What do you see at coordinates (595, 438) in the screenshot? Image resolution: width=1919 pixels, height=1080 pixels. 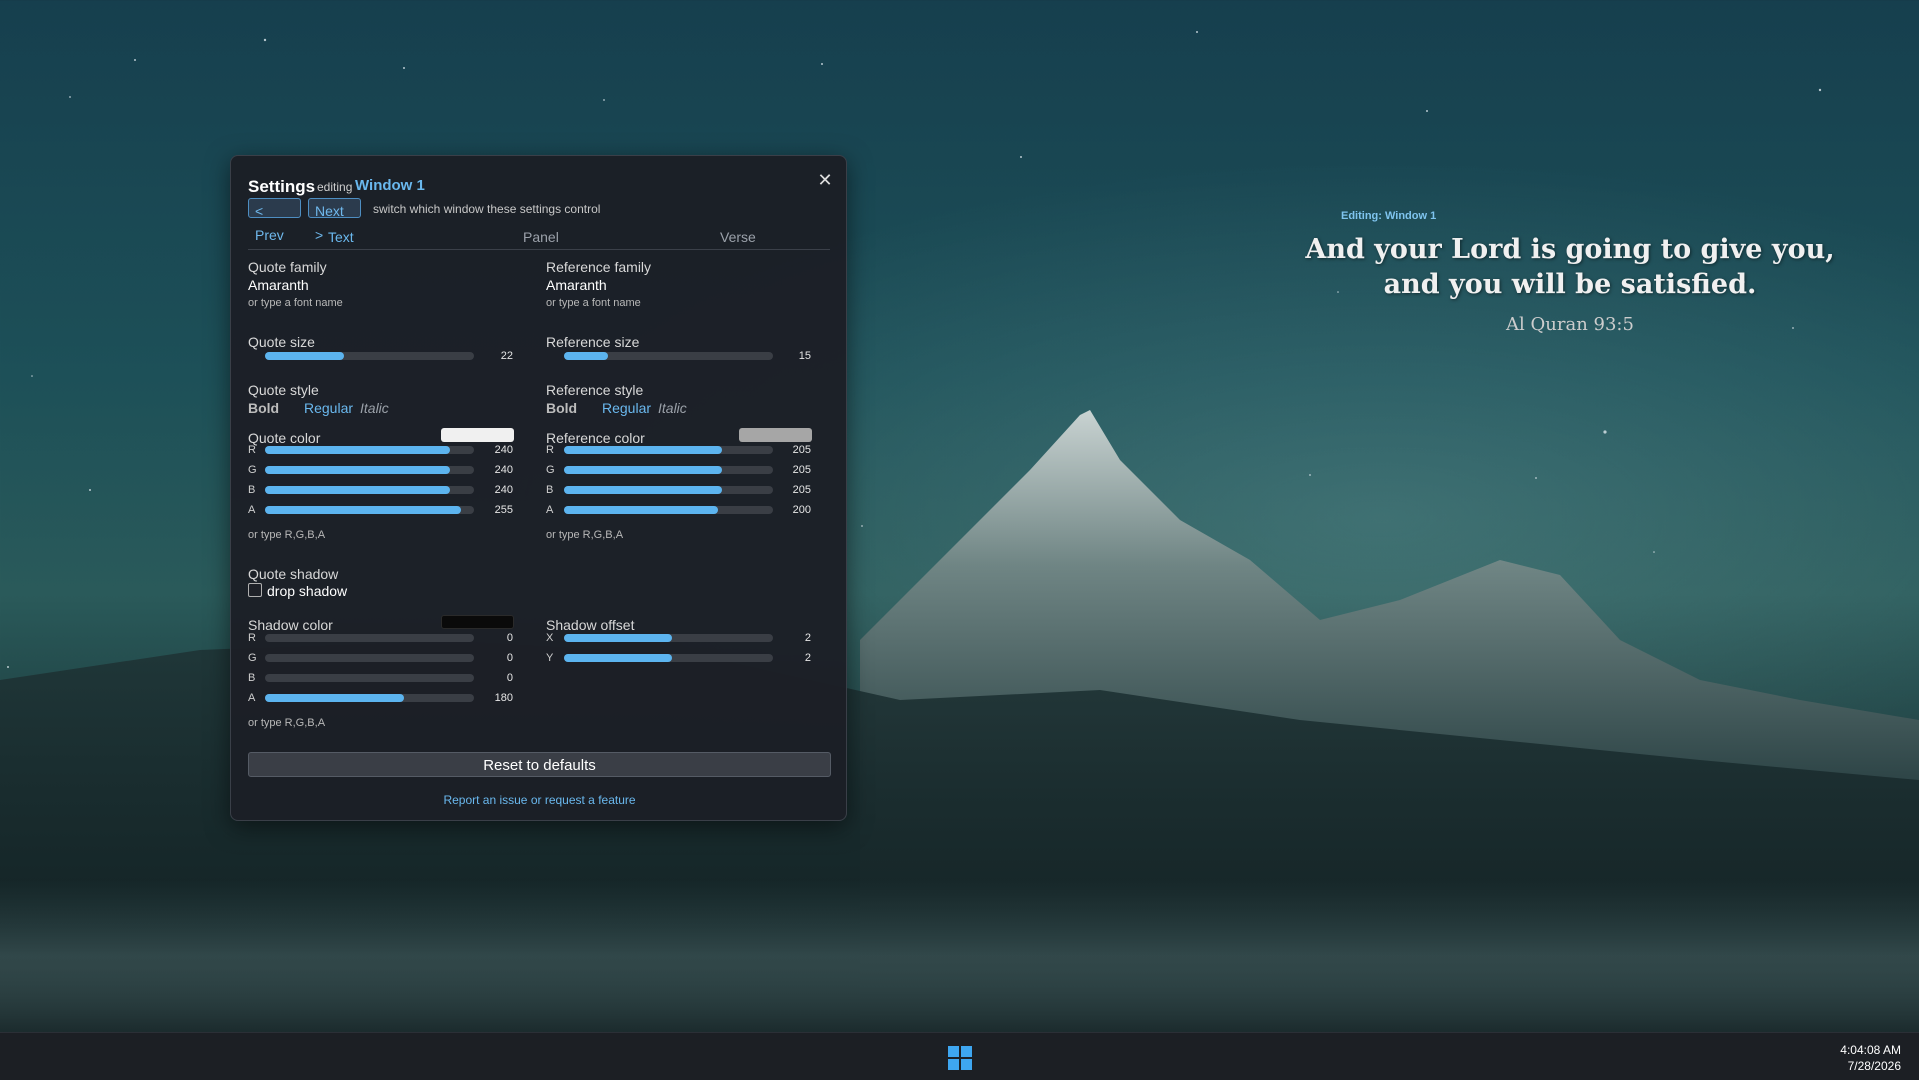 I see `reference-color-label: Reference color` at bounding box center [595, 438].